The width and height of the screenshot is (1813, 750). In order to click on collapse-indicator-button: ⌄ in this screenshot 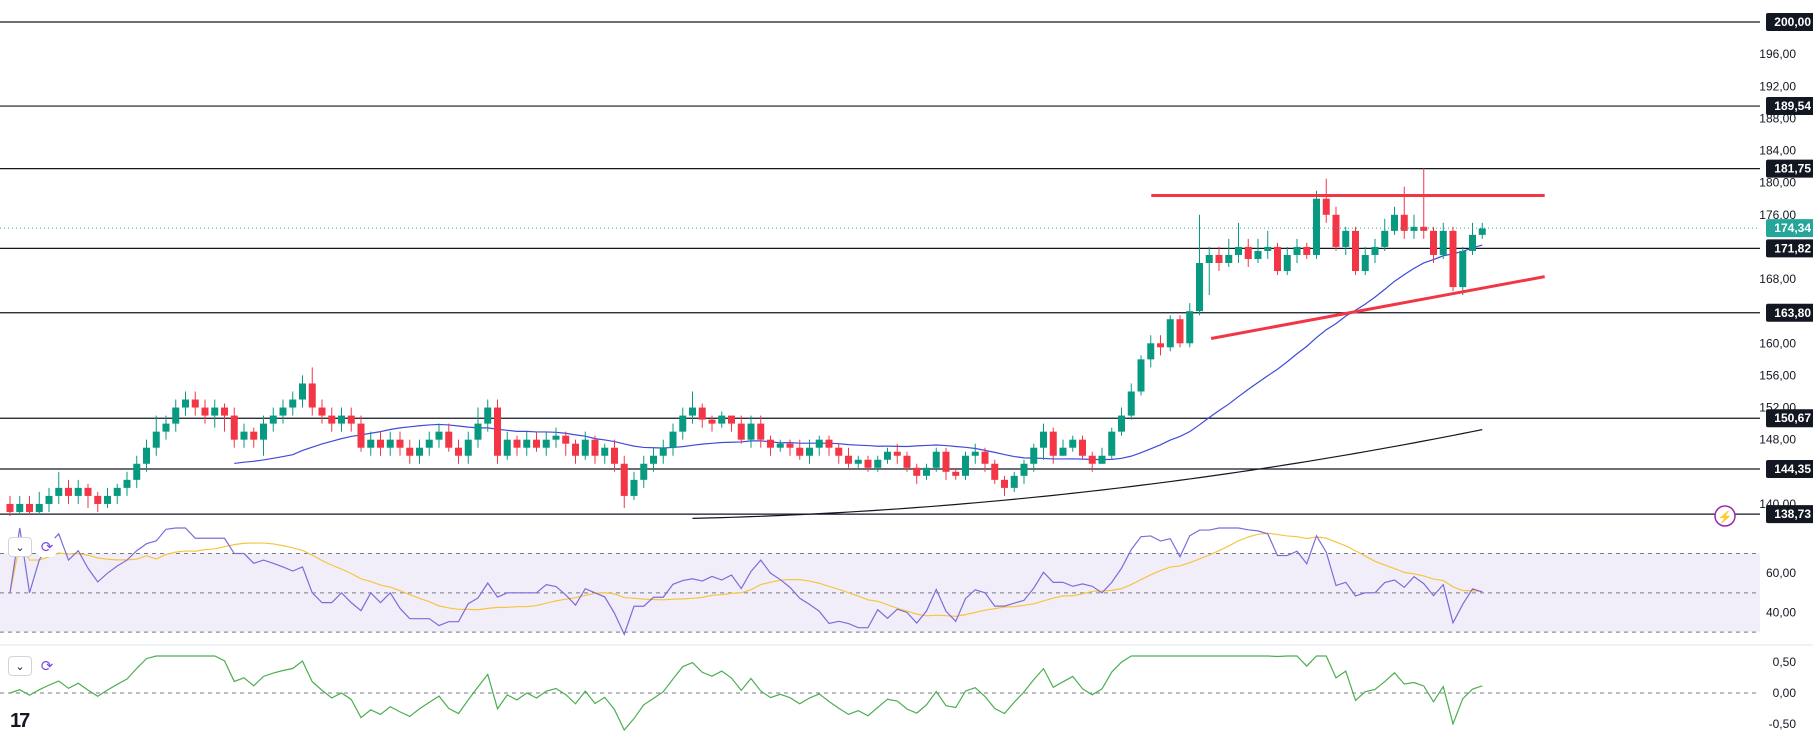, I will do `click(20, 666)`.